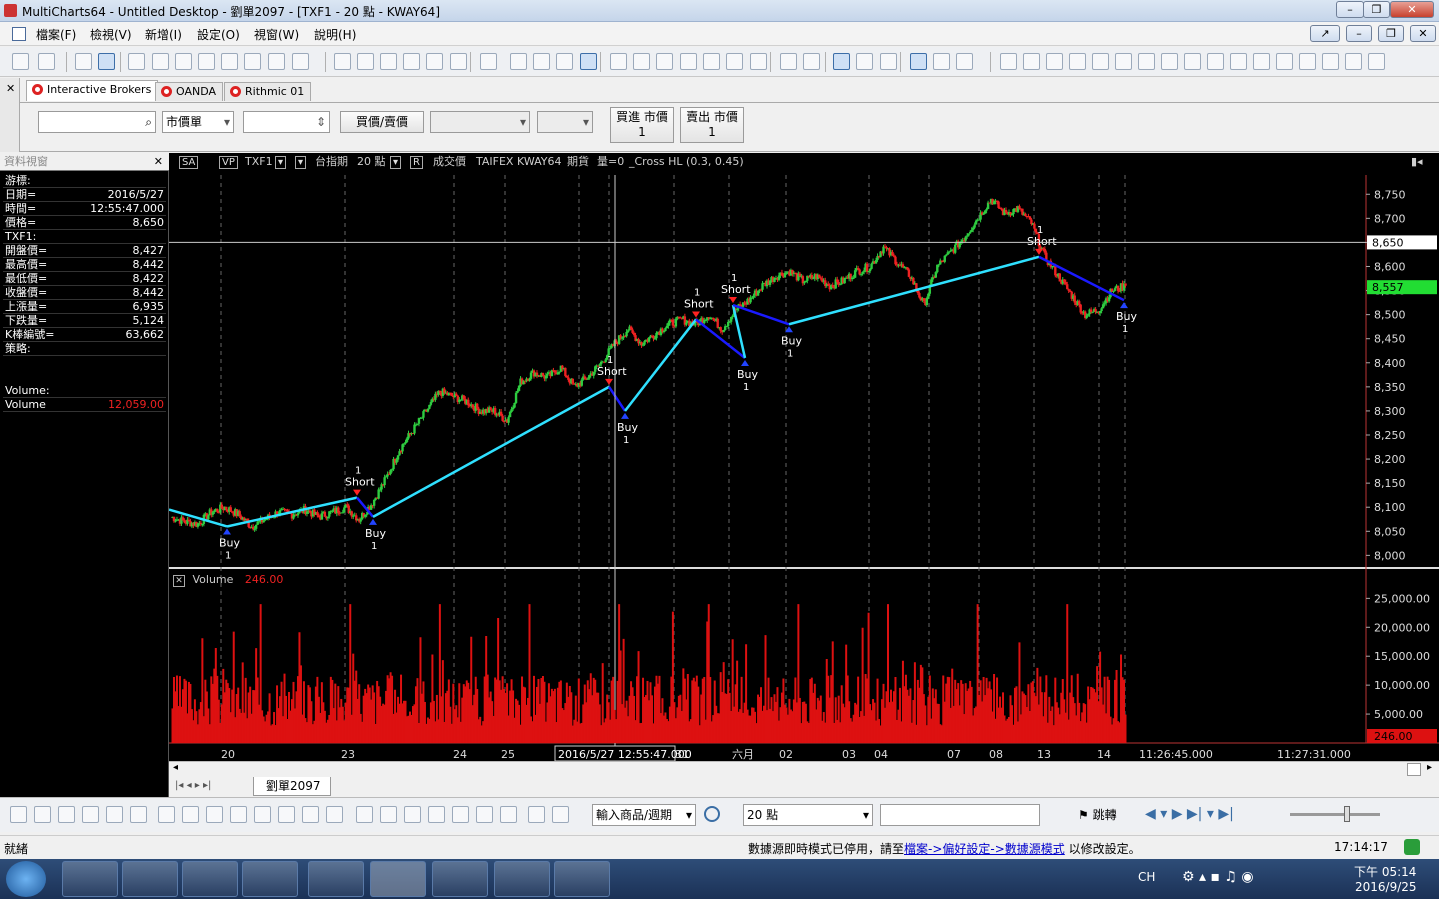  Describe the element at coordinates (198, 122) in the screenshot. I see `order-type-select: 市價單 ▾` at that location.